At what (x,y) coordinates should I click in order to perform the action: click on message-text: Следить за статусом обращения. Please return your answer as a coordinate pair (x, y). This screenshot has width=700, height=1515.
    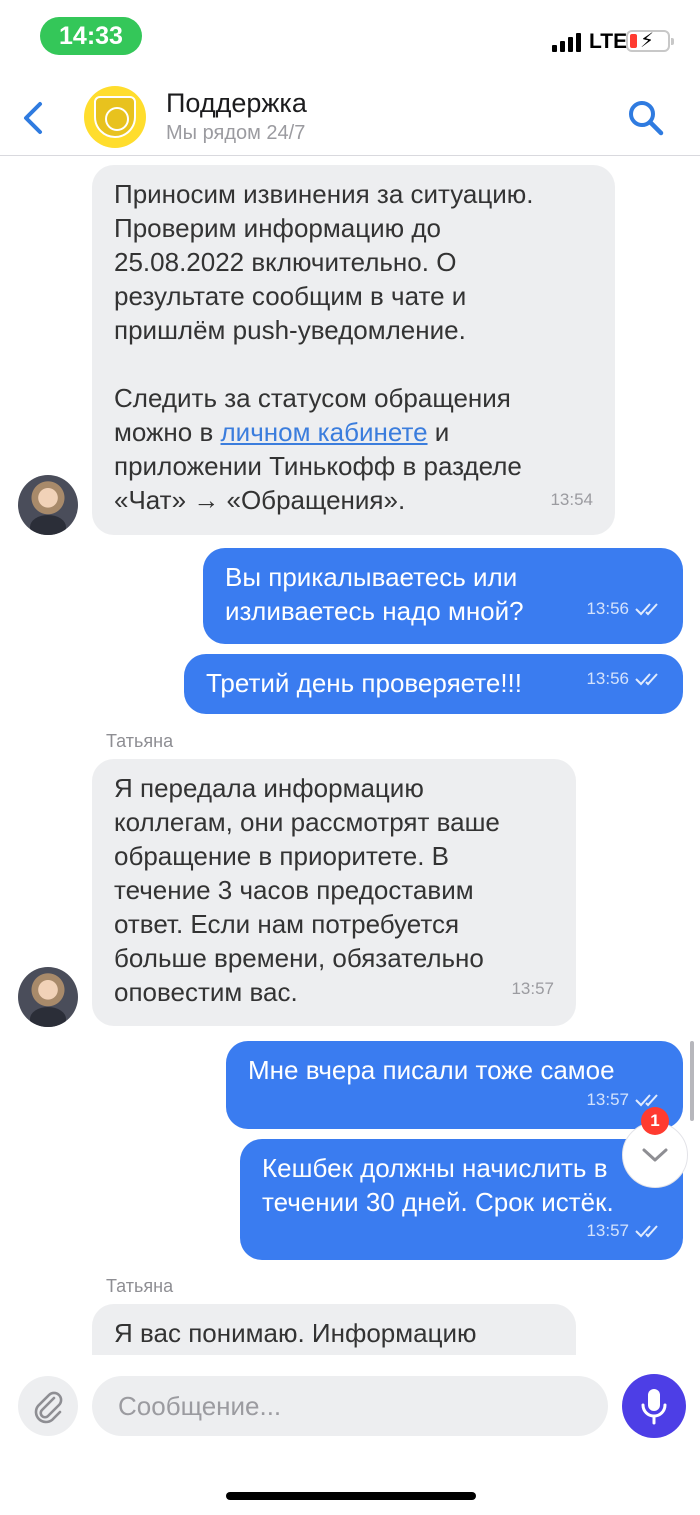
    Looking at the image, I should click on (312, 398).